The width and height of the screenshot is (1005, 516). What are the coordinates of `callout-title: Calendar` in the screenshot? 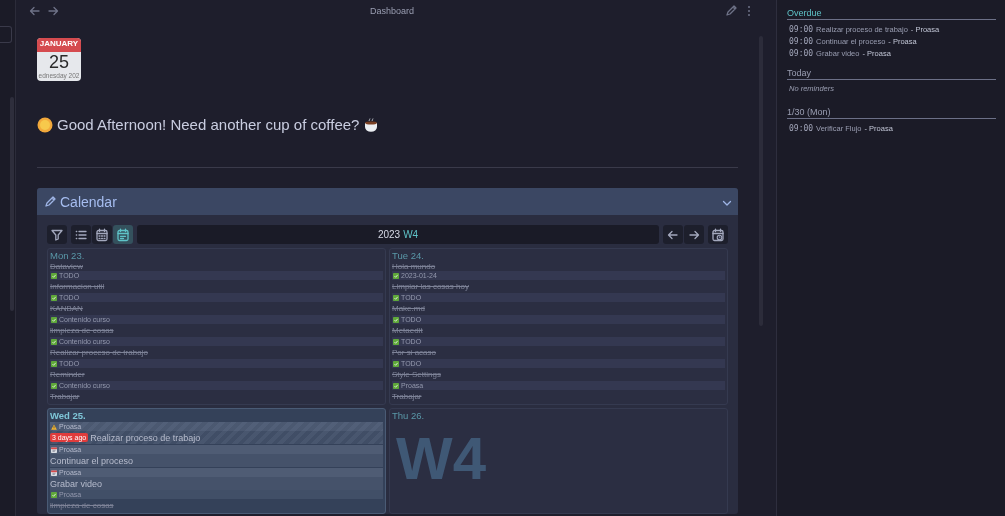 It's located at (88, 201).